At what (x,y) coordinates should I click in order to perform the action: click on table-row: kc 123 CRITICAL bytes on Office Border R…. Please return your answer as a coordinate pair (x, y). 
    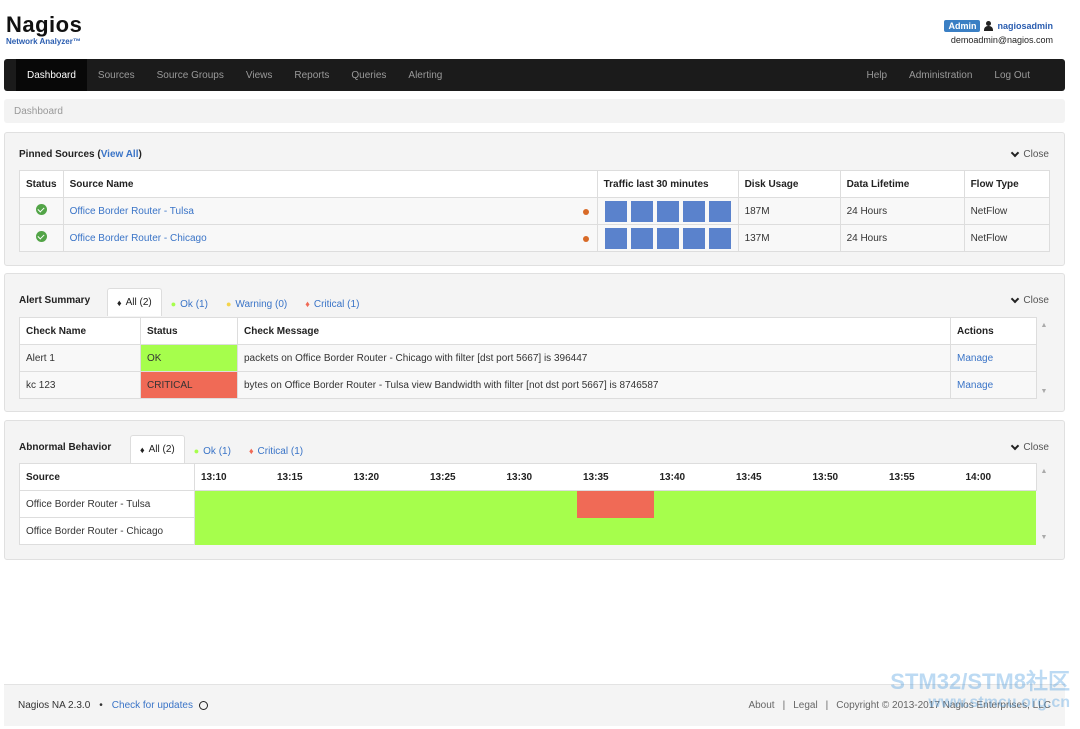
    Looking at the image, I should click on (535, 385).